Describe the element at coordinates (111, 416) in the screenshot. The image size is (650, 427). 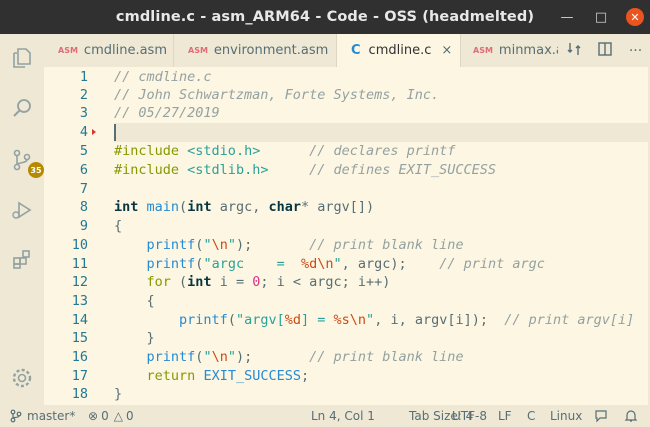
I see `problems-indicator: ⊗ 0 △ 0` at that location.